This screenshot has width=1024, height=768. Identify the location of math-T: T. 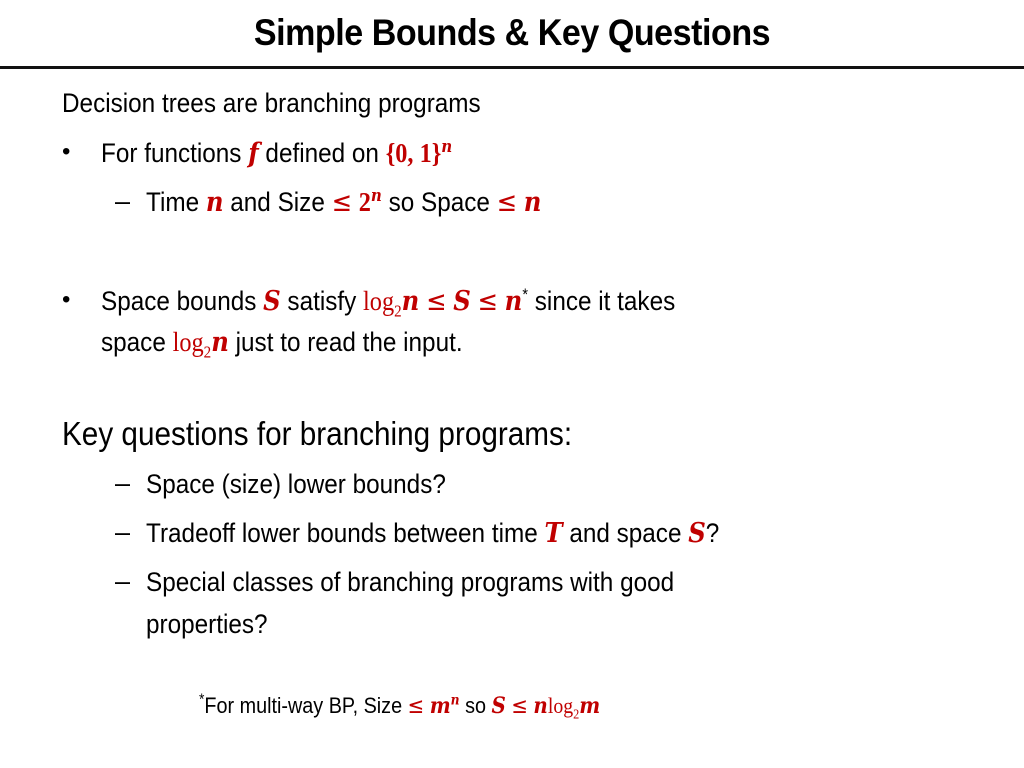
(553, 533).